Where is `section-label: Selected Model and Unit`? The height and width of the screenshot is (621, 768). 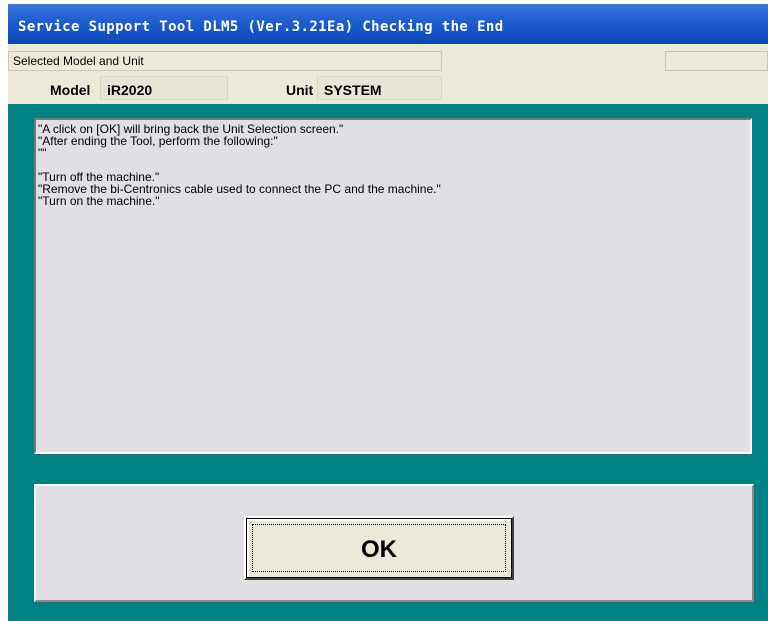 section-label: Selected Model and Unit is located at coordinates (78, 61).